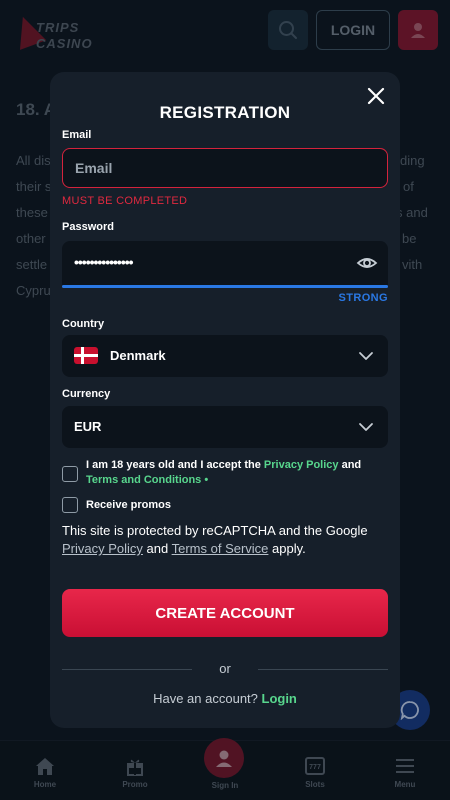 The image size is (450, 800). What do you see at coordinates (70, 474) in the screenshot?
I see `age-terms-checkbox` at bounding box center [70, 474].